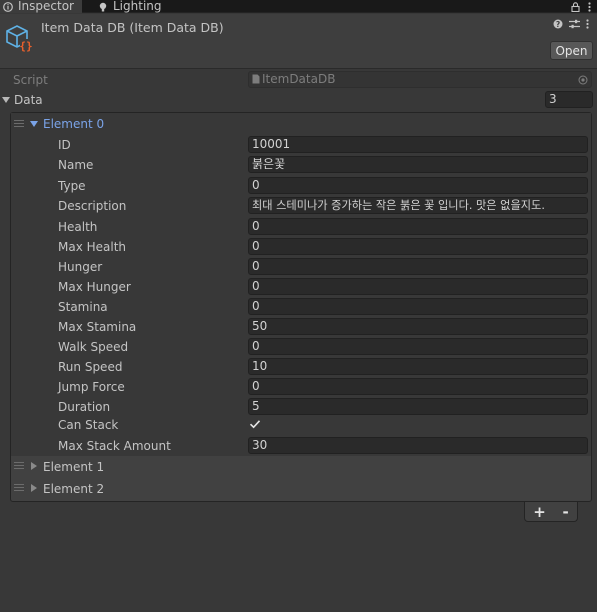  Describe the element at coordinates (76, 165) in the screenshot. I see `prop-name-label: Name` at that location.